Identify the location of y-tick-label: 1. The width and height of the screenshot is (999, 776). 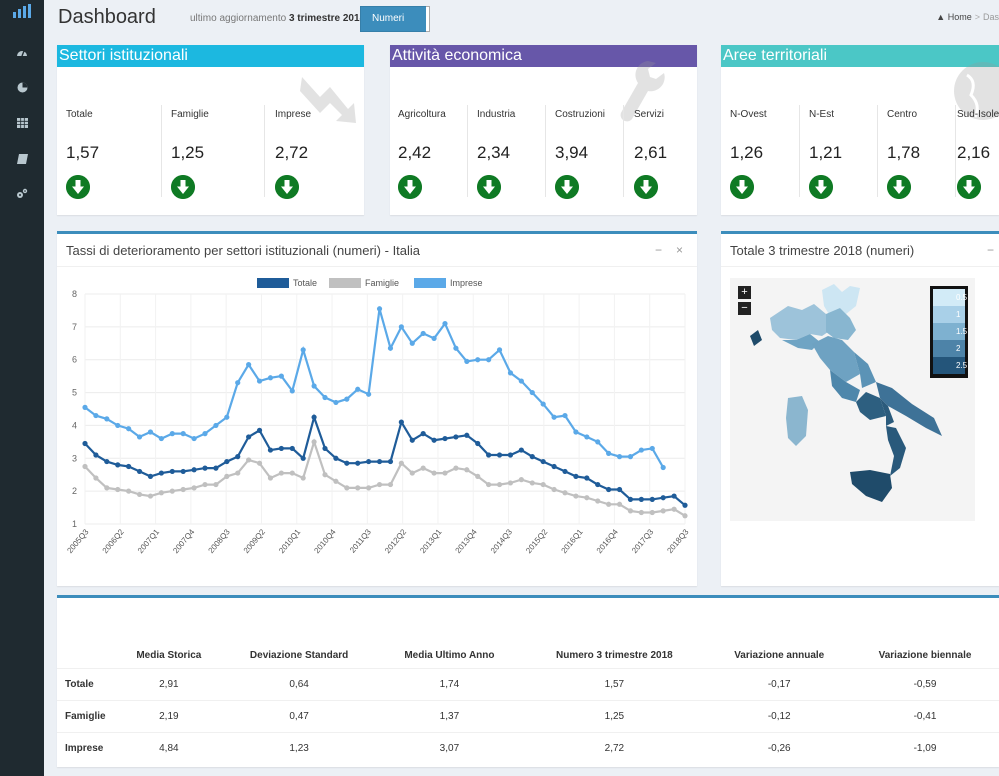
(74, 524).